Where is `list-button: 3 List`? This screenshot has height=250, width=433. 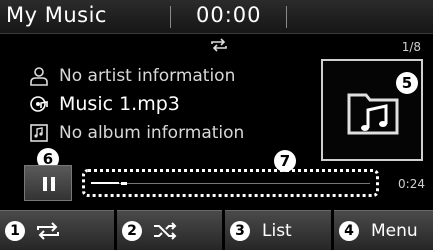 list-button: 3 List is located at coordinates (278, 230).